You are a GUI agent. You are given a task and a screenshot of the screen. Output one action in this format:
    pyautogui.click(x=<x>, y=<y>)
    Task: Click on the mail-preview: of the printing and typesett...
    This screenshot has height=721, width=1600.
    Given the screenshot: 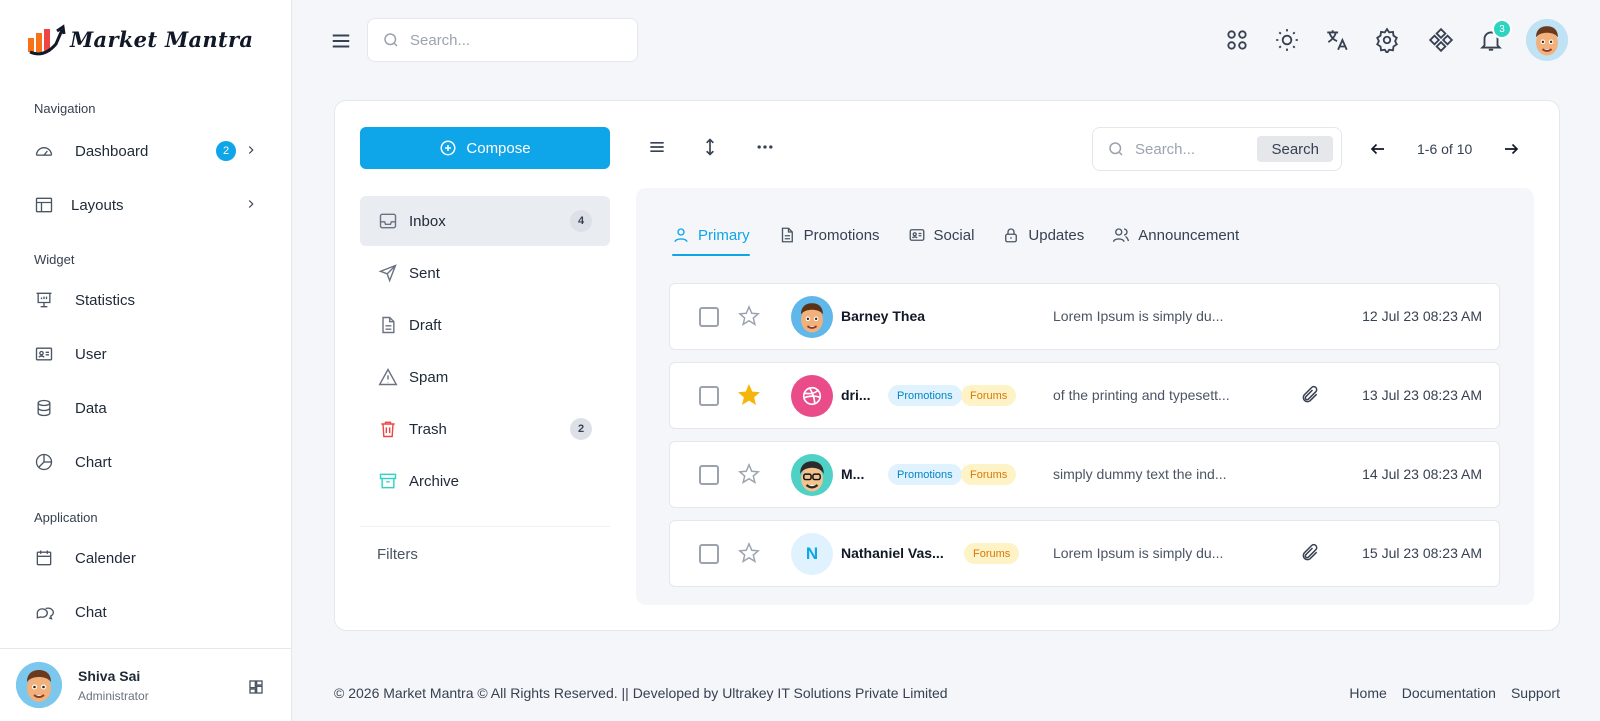 What is the action you would take?
    pyautogui.click(x=1141, y=395)
    